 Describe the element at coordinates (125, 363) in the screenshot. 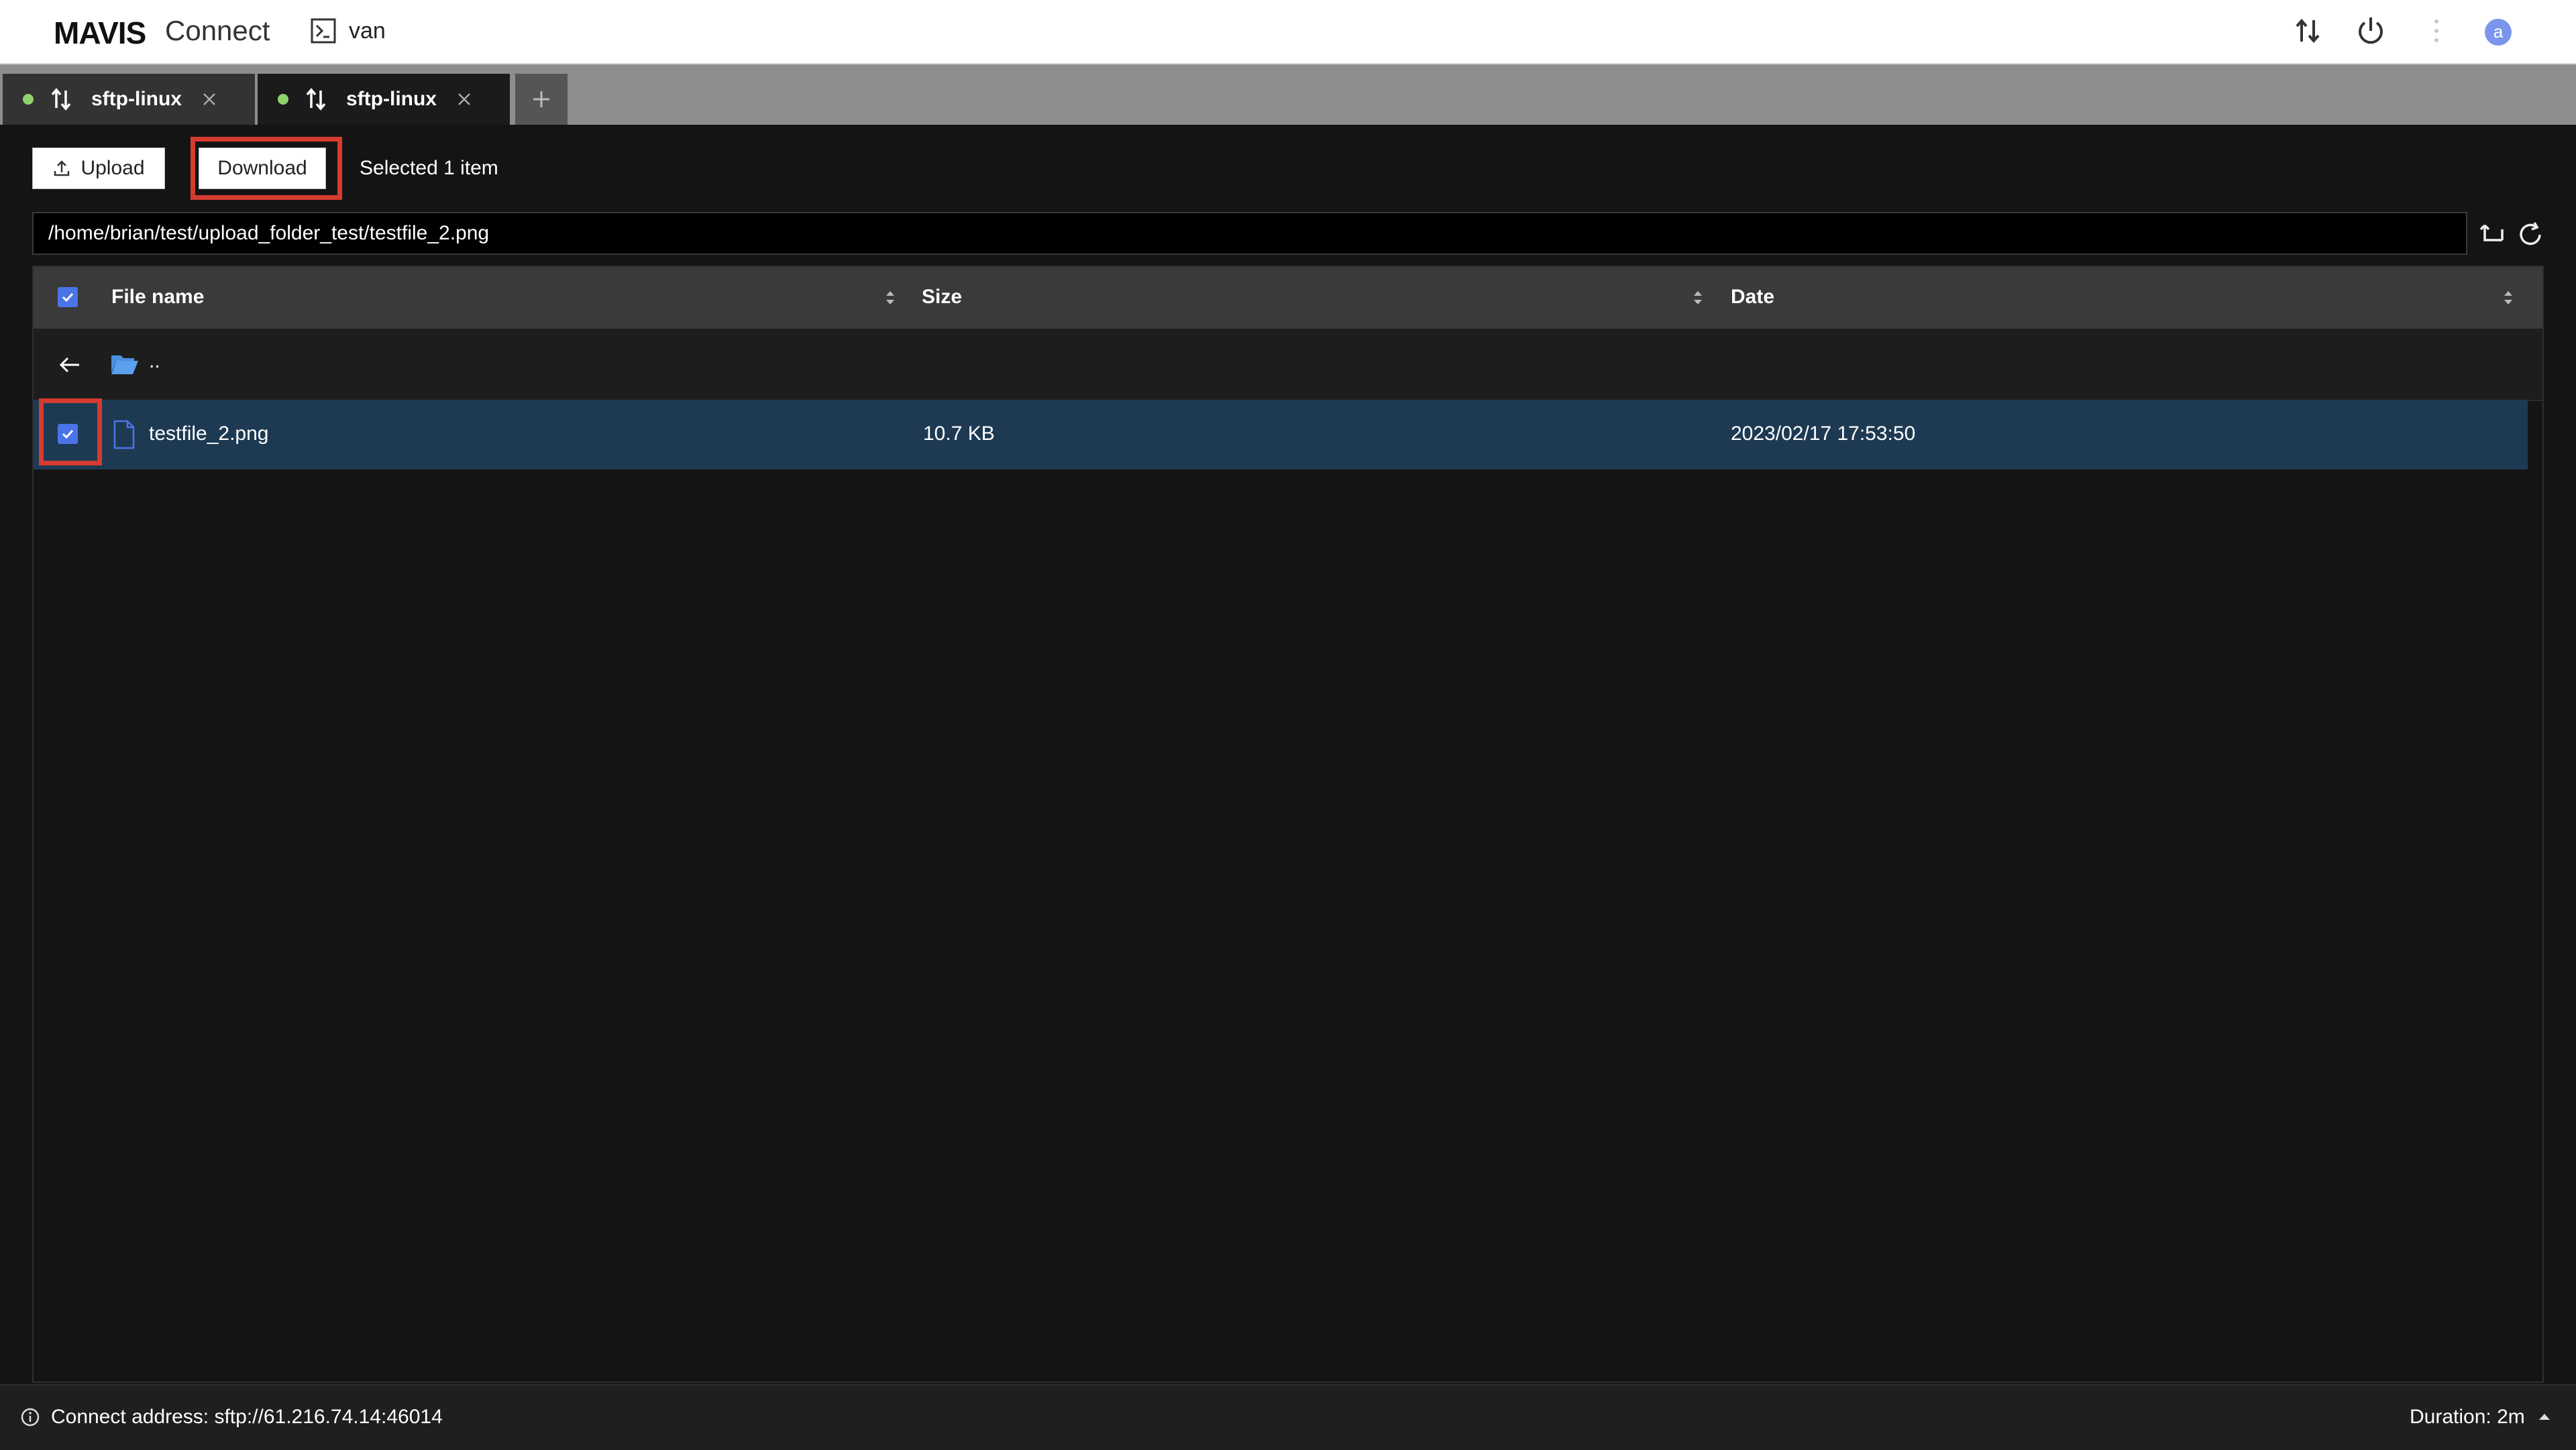

I see `folder-open-icon` at that location.